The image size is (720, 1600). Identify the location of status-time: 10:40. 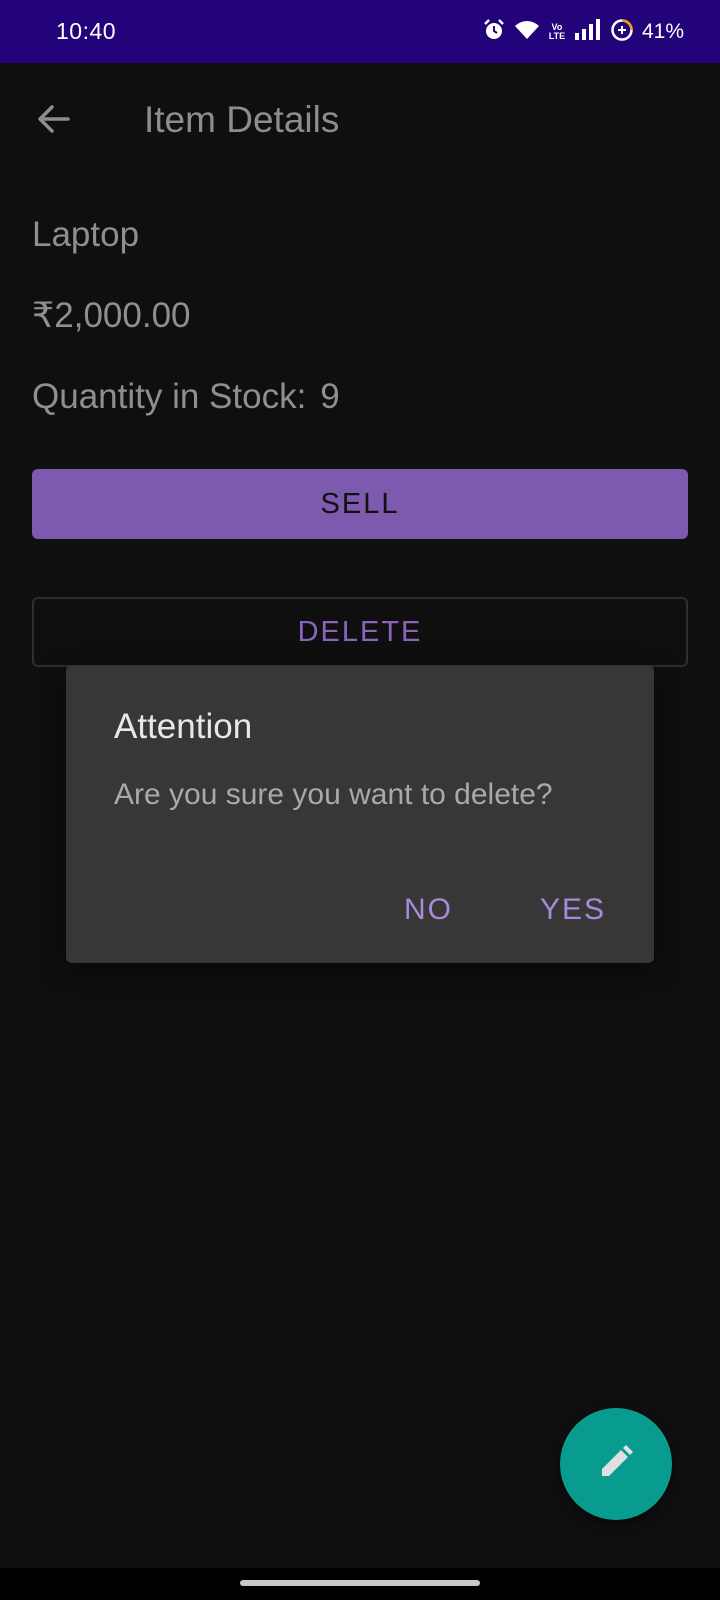
(86, 31).